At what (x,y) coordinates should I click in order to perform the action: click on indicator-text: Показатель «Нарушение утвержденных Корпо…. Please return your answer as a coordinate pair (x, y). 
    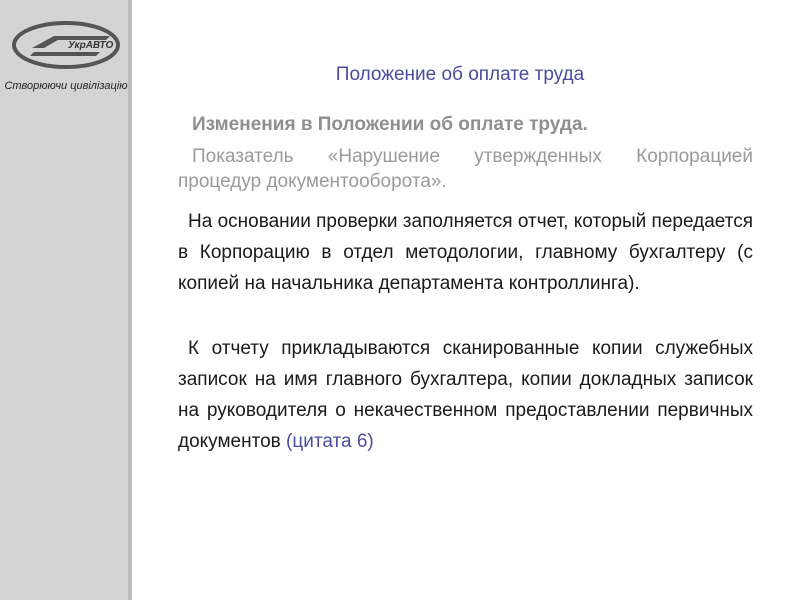
    Looking at the image, I should click on (465, 169).